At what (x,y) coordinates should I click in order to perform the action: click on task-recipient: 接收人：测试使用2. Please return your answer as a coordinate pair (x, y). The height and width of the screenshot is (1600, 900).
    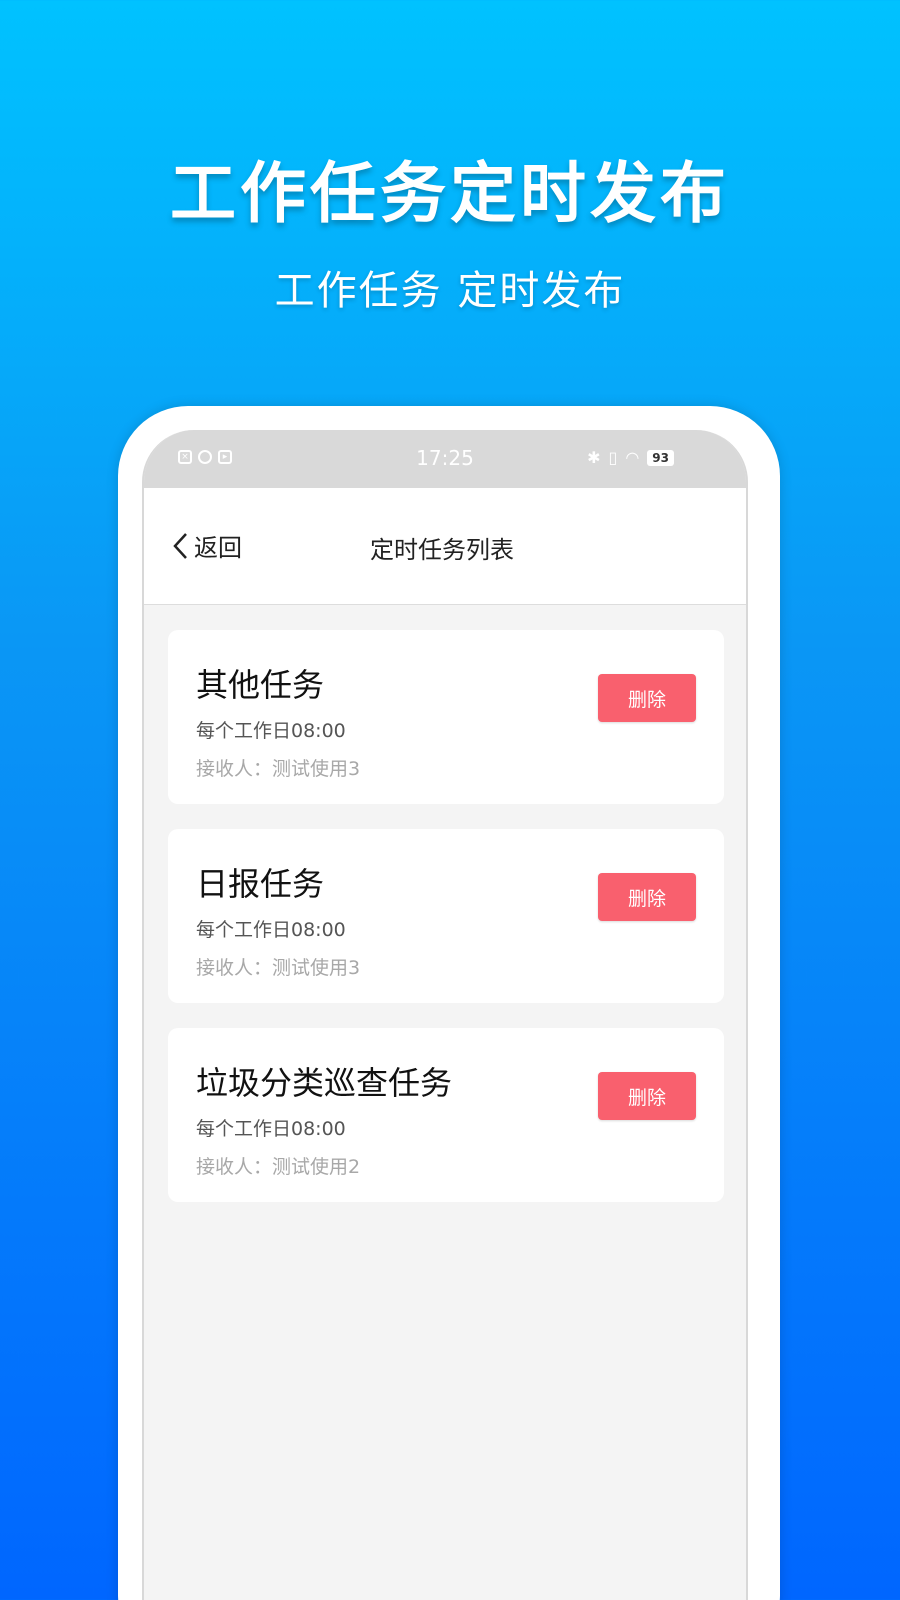
    Looking at the image, I should click on (278, 1167).